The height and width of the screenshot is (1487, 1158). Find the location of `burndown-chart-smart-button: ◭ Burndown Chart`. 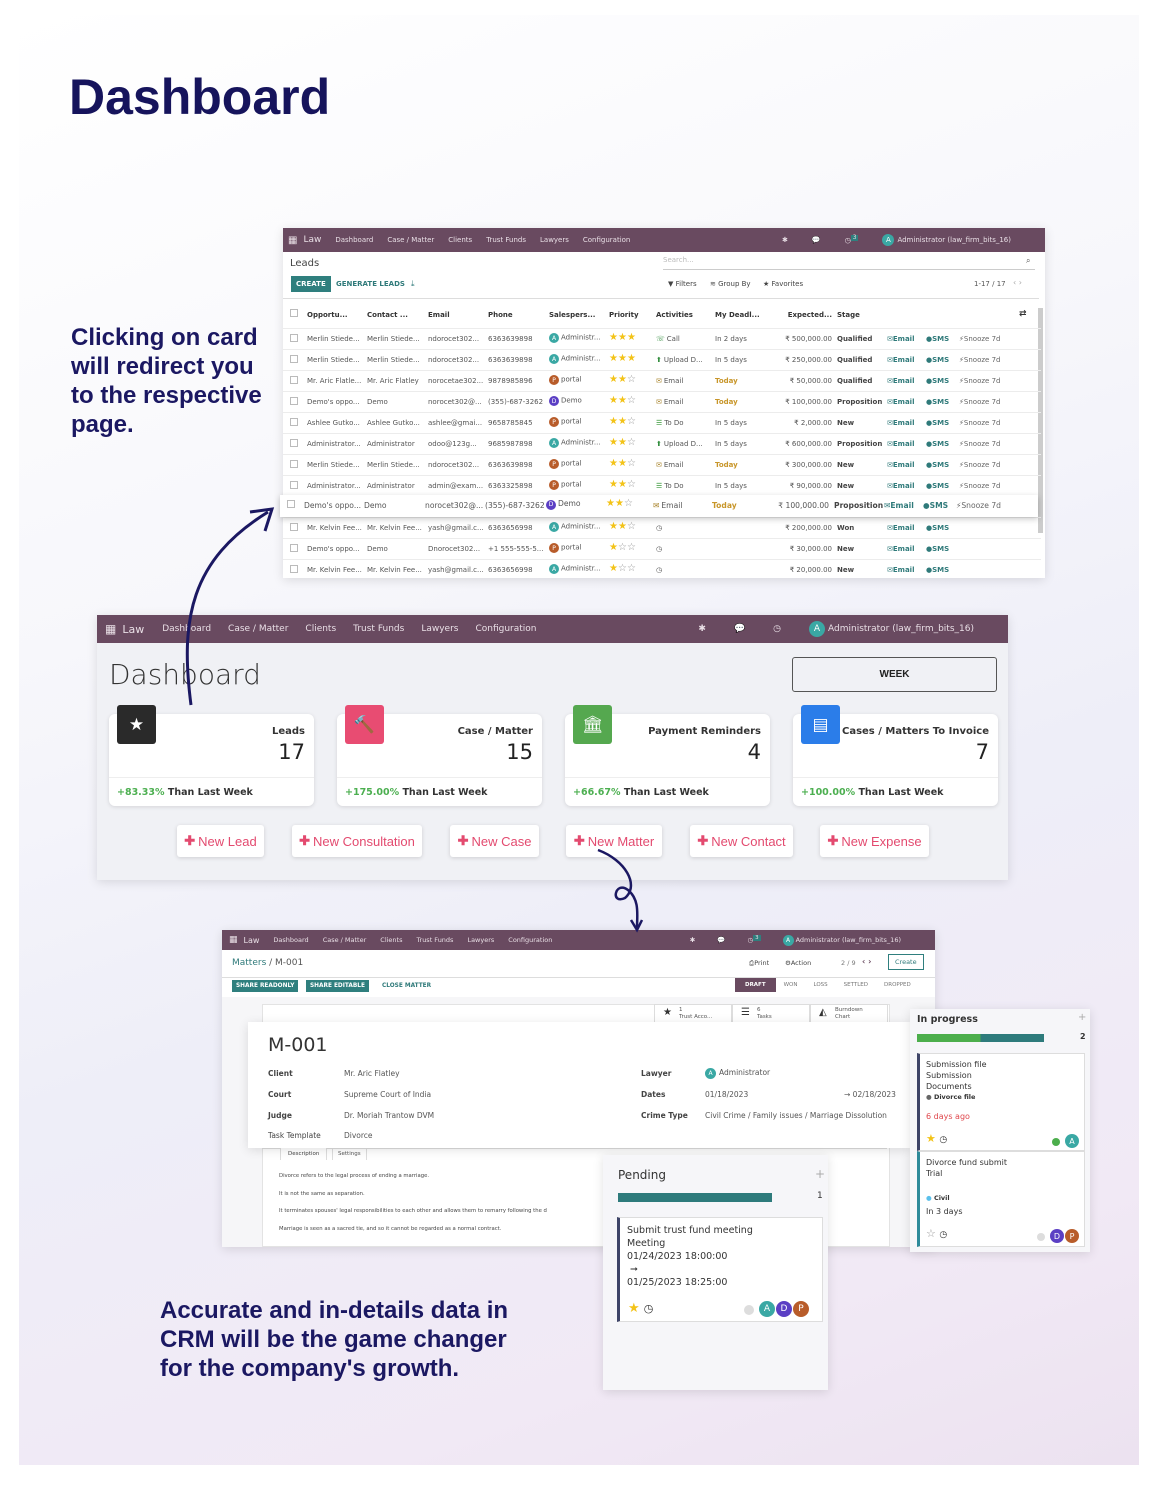

burndown-chart-smart-button: ◭ Burndown Chart is located at coordinates (849, 1014).